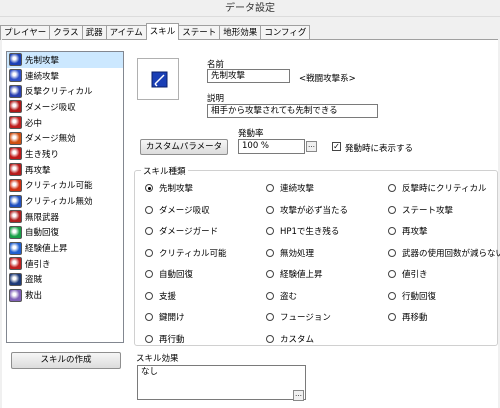 The height and width of the screenshot is (408, 500). Describe the element at coordinates (15, 295) in the screenshot. I see `rescue-icon` at that location.